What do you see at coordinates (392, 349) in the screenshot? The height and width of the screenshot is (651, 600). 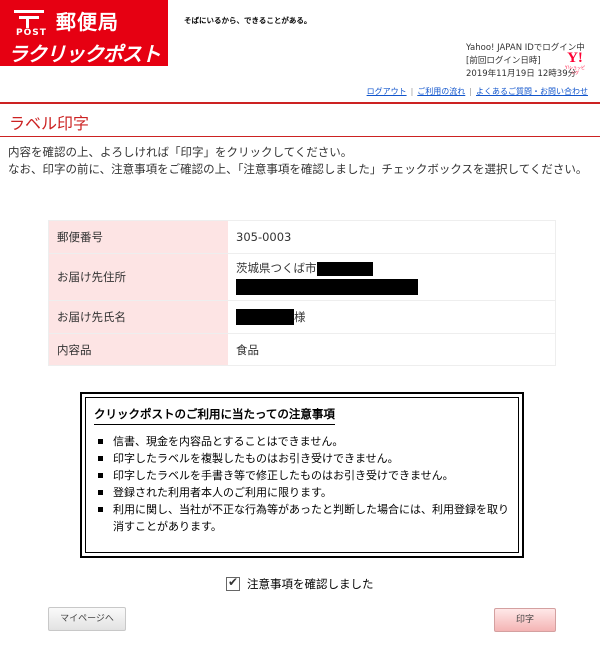 I see `contents-value: 食品` at bounding box center [392, 349].